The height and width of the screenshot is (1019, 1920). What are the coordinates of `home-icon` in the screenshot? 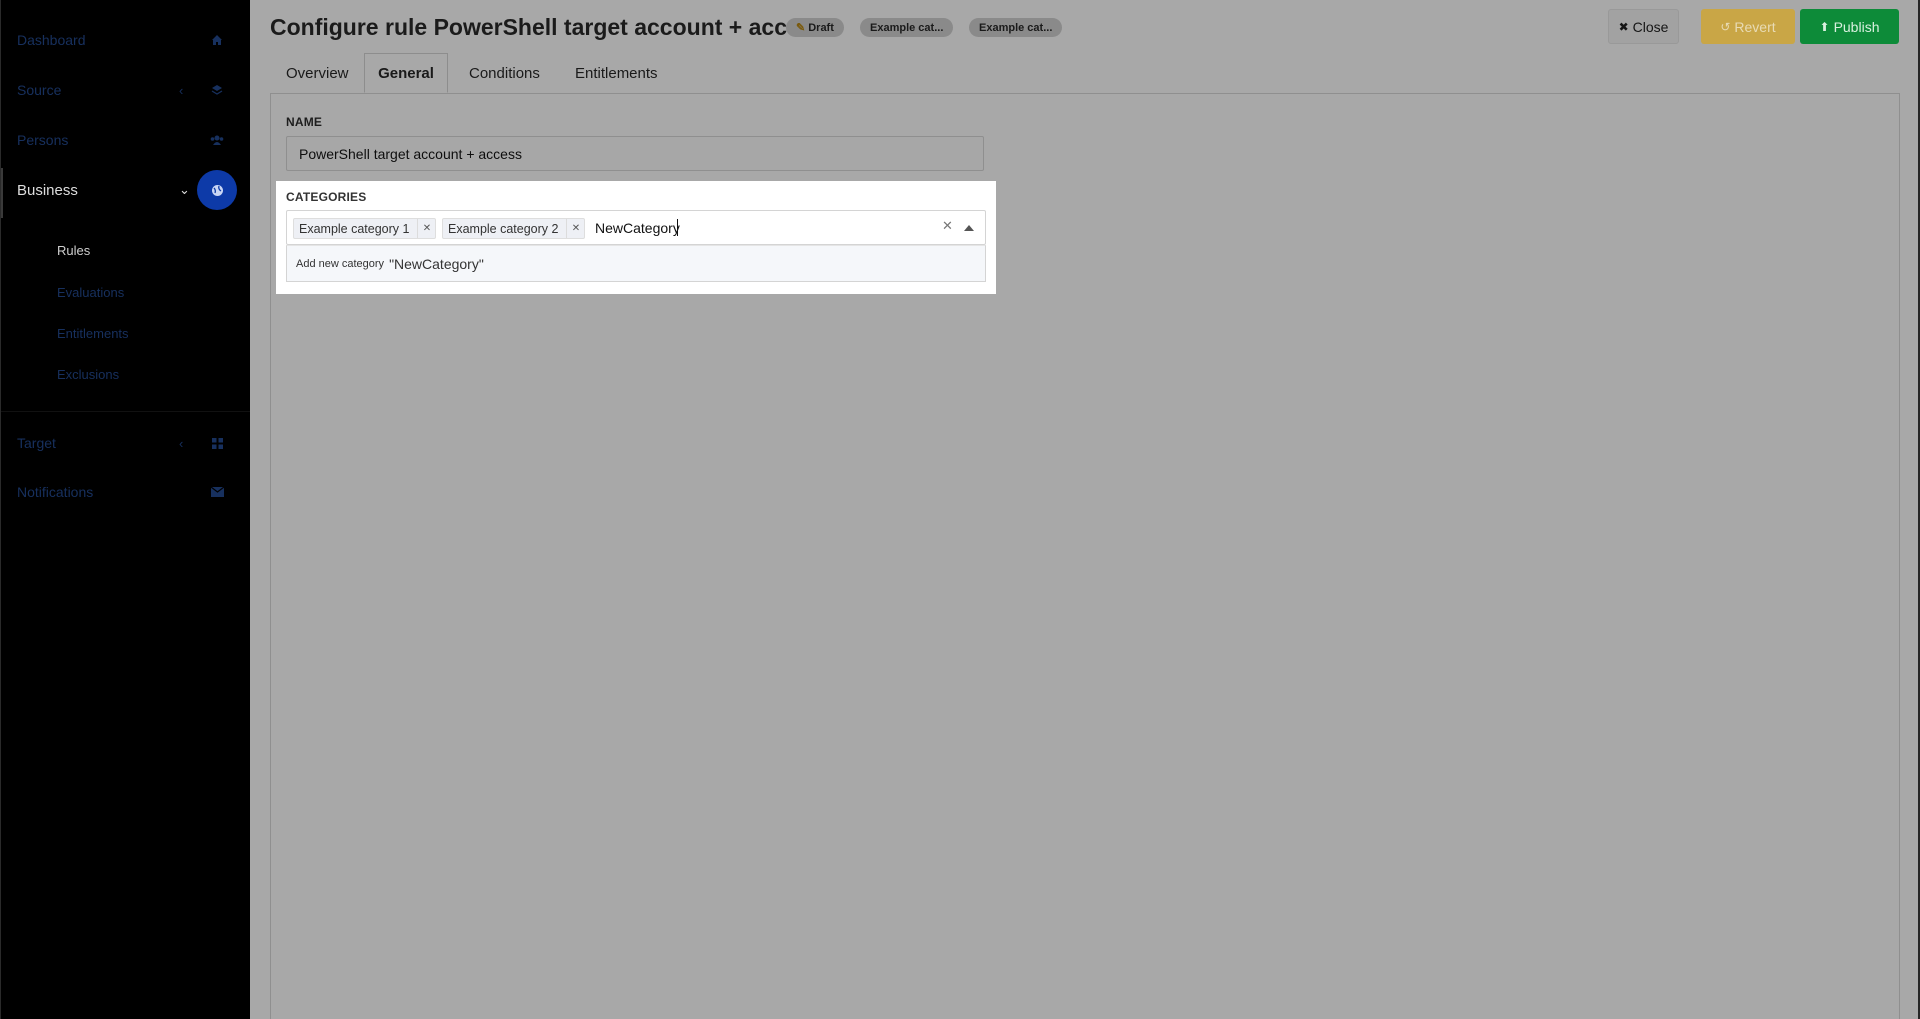 It's located at (217, 40).